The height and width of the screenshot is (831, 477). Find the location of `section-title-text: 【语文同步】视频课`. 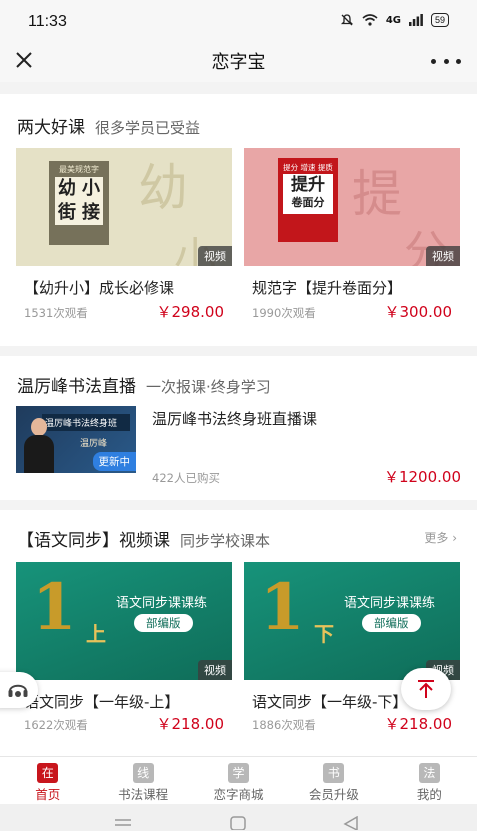

section-title-text: 【语文同步】视频课 is located at coordinates (93, 541).